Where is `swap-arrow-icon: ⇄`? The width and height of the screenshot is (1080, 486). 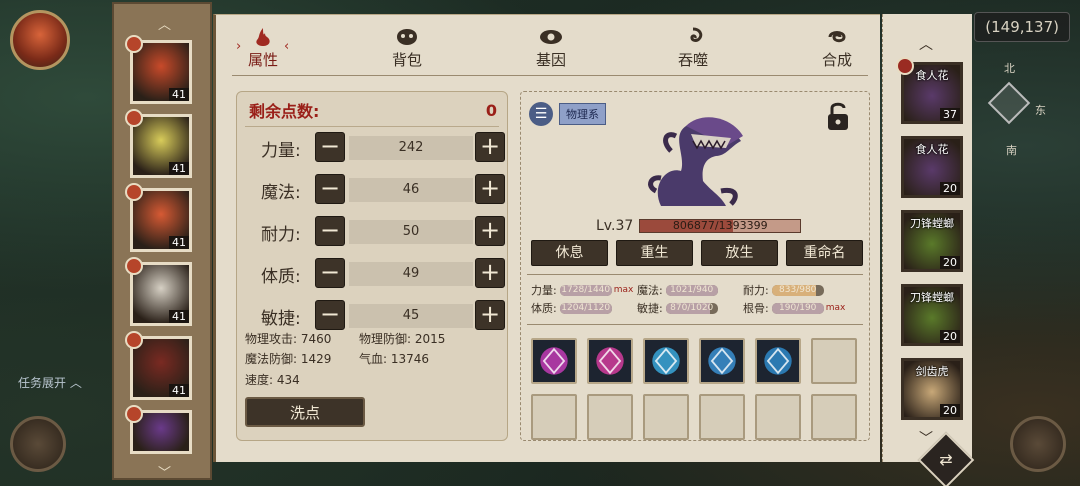 swap-arrow-icon: ⇄ is located at coordinates (946, 459).